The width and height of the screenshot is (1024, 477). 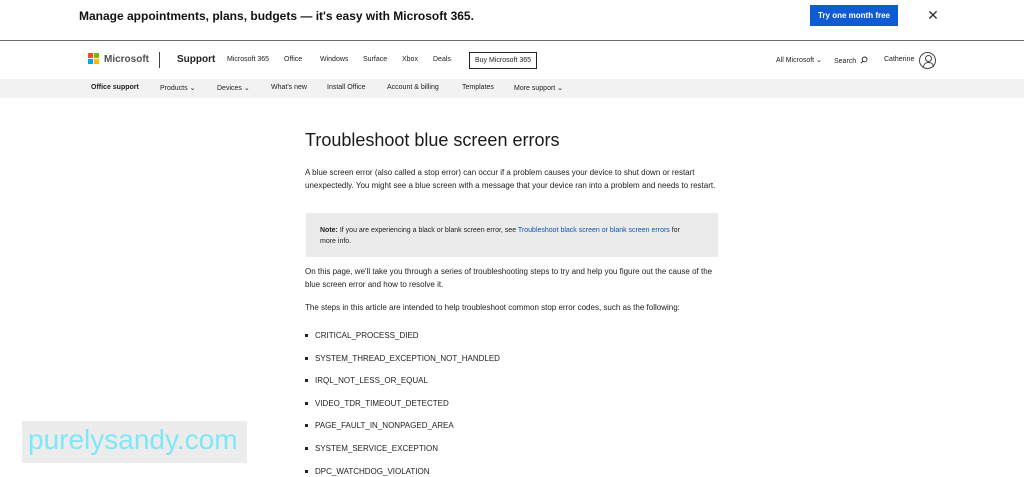 I want to click on subnav-office-support: Office support, so click(x=115, y=87).